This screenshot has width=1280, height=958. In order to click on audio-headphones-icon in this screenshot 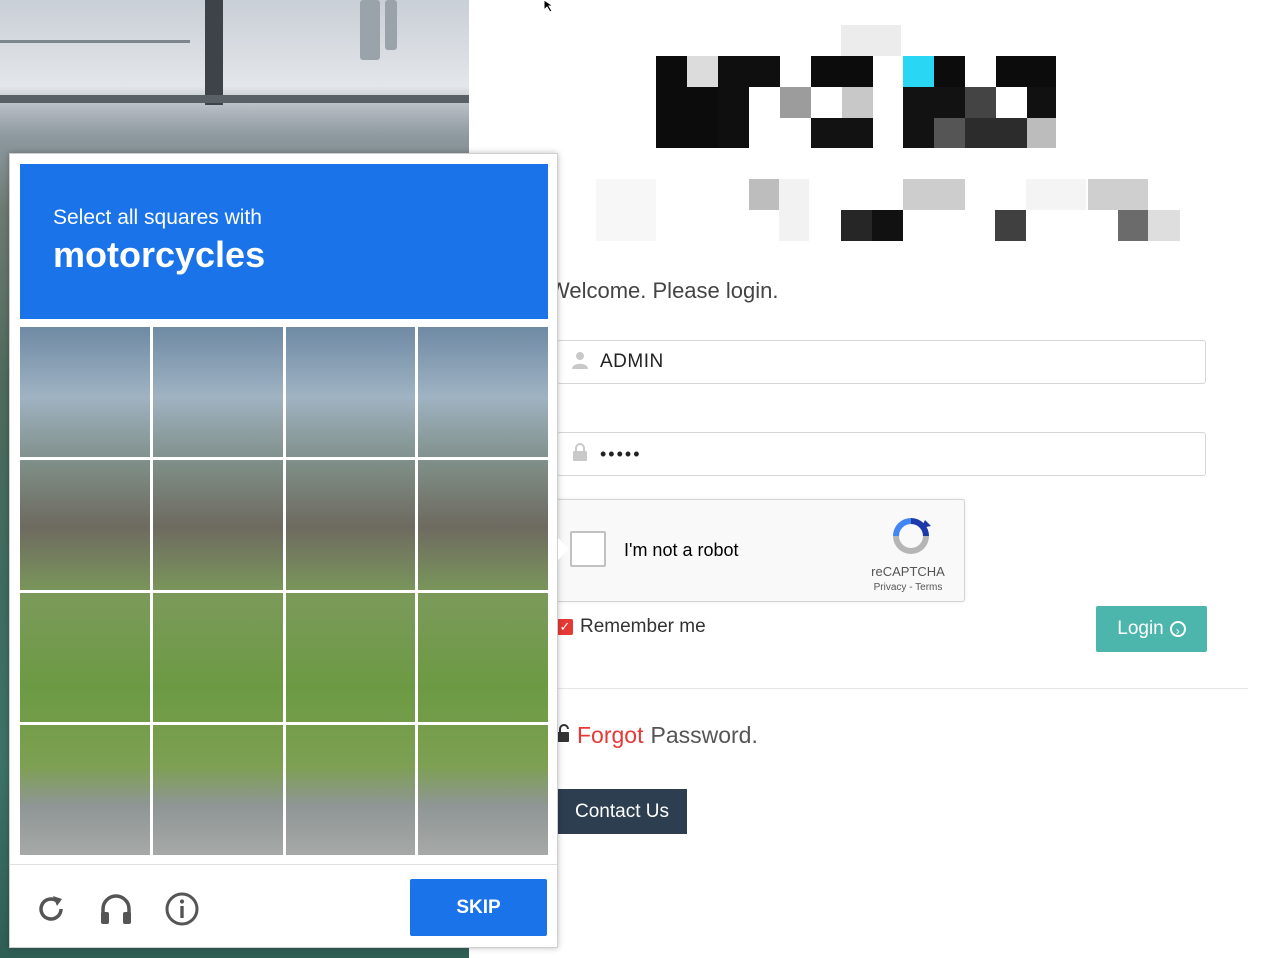, I will do `click(116, 909)`.